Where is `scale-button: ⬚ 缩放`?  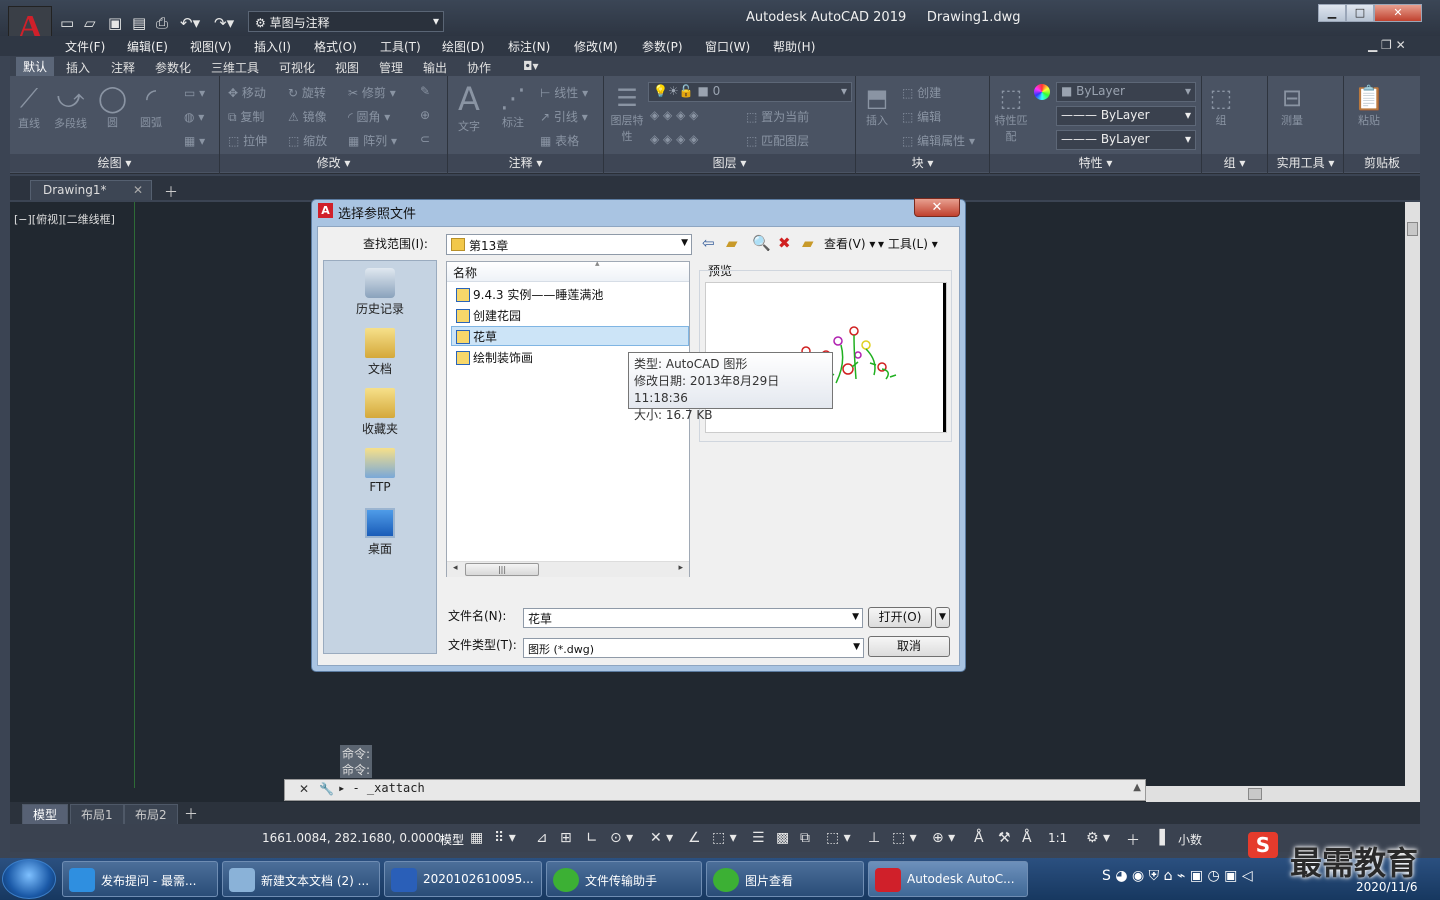
scale-button: ⬚ 缩放 is located at coordinates (307, 140).